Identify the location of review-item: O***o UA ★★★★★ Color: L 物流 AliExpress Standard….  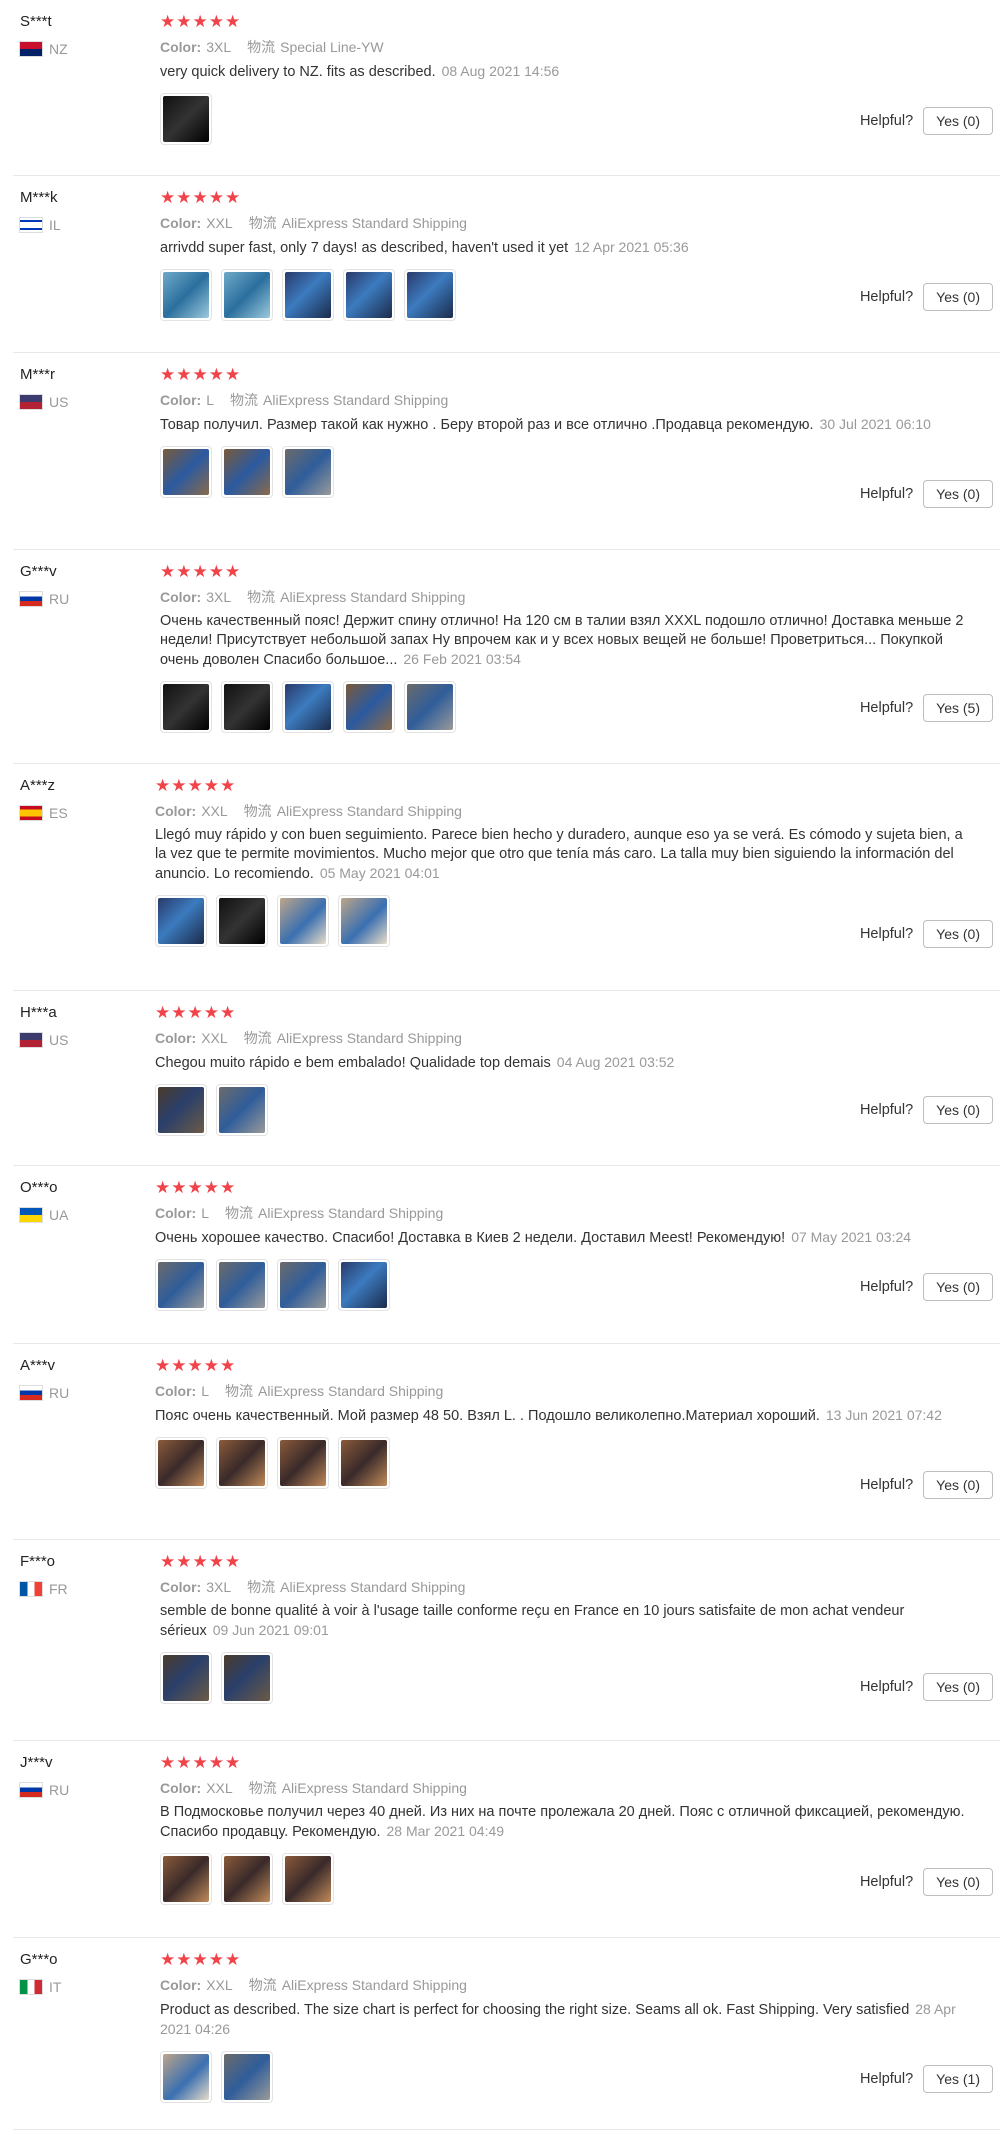
(506, 1255).